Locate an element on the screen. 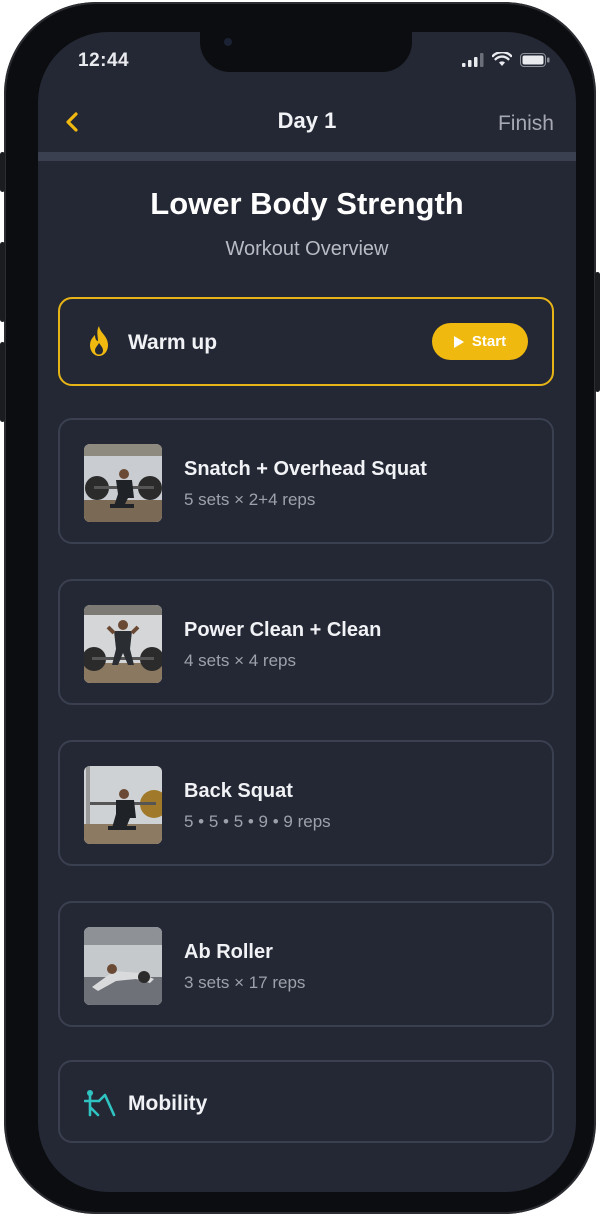 This screenshot has height=1218, width=602. finish-button: Finish is located at coordinates (526, 124).